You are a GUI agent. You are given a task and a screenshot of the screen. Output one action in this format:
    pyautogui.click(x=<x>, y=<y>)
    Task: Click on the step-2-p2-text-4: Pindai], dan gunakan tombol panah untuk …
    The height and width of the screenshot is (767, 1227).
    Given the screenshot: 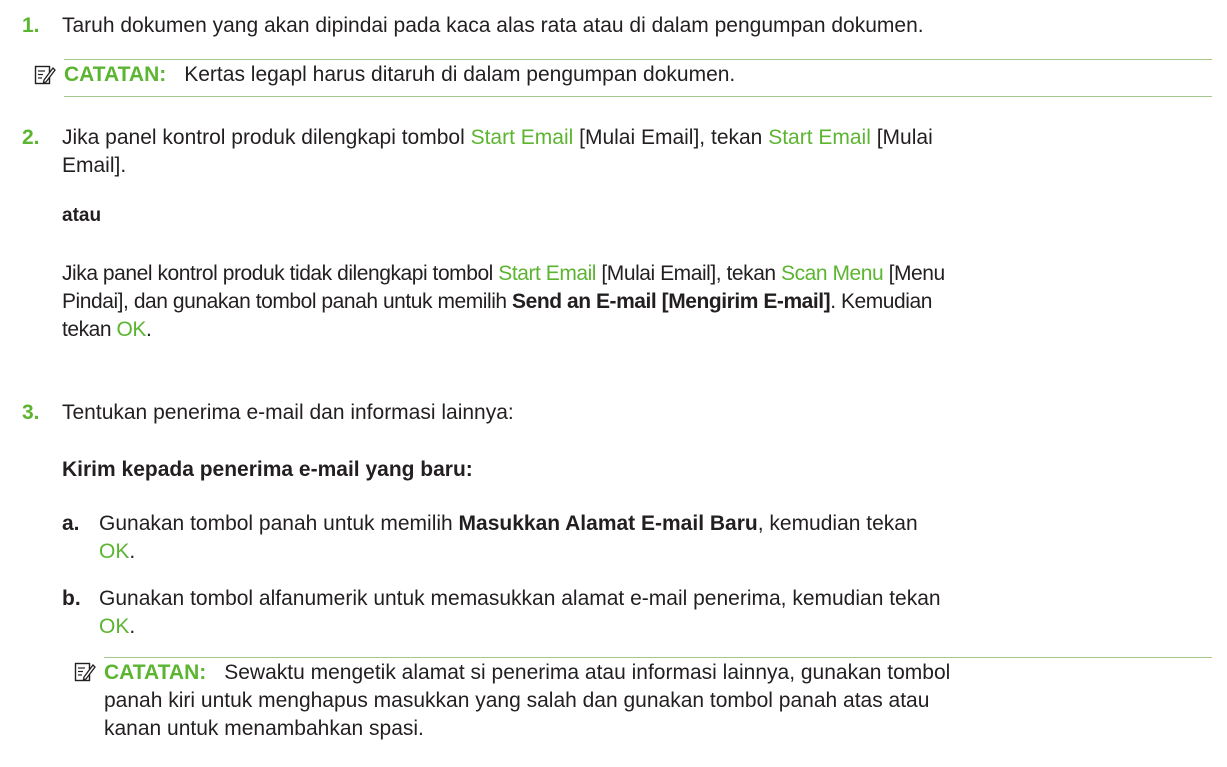 What is the action you would take?
    pyautogui.click(x=287, y=301)
    